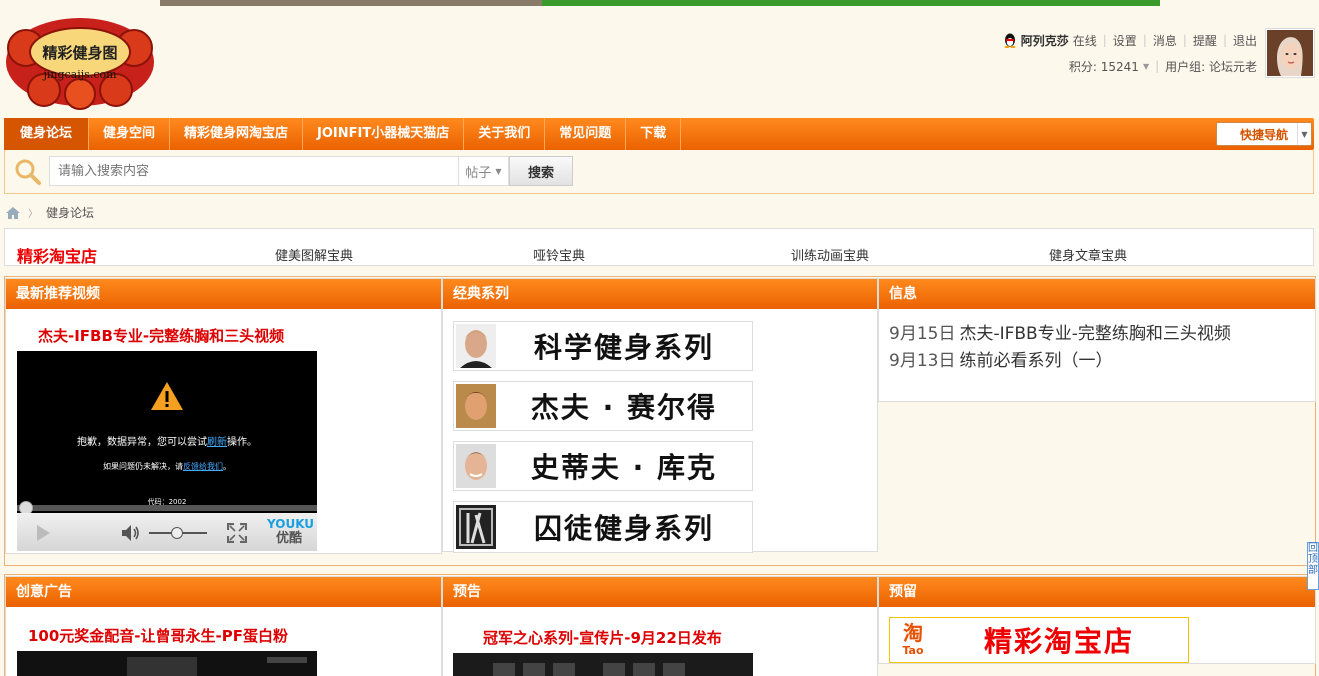 The width and height of the screenshot is (1319, 676). Describe the element at coordinates (217, 442) in the screenshot. I see `refresh-link: 刷新` at that location.